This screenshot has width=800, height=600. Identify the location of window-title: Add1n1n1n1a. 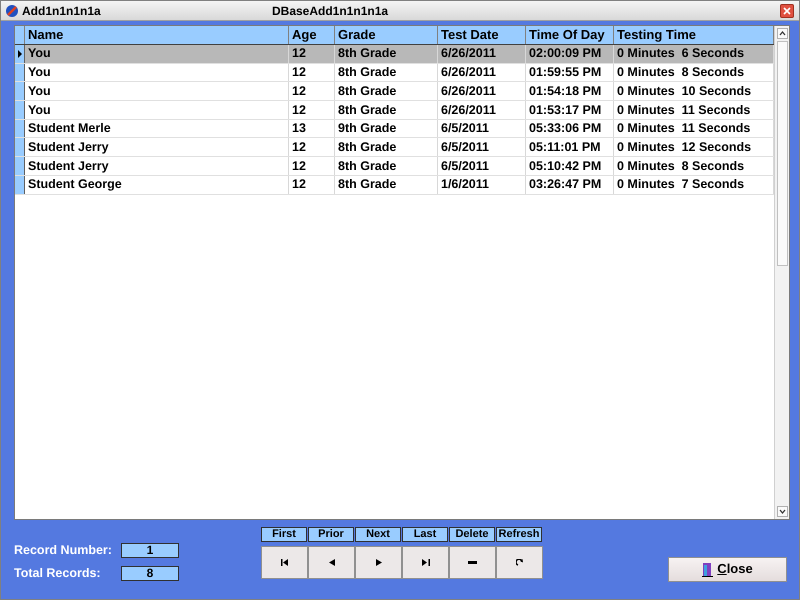
(62, 11).